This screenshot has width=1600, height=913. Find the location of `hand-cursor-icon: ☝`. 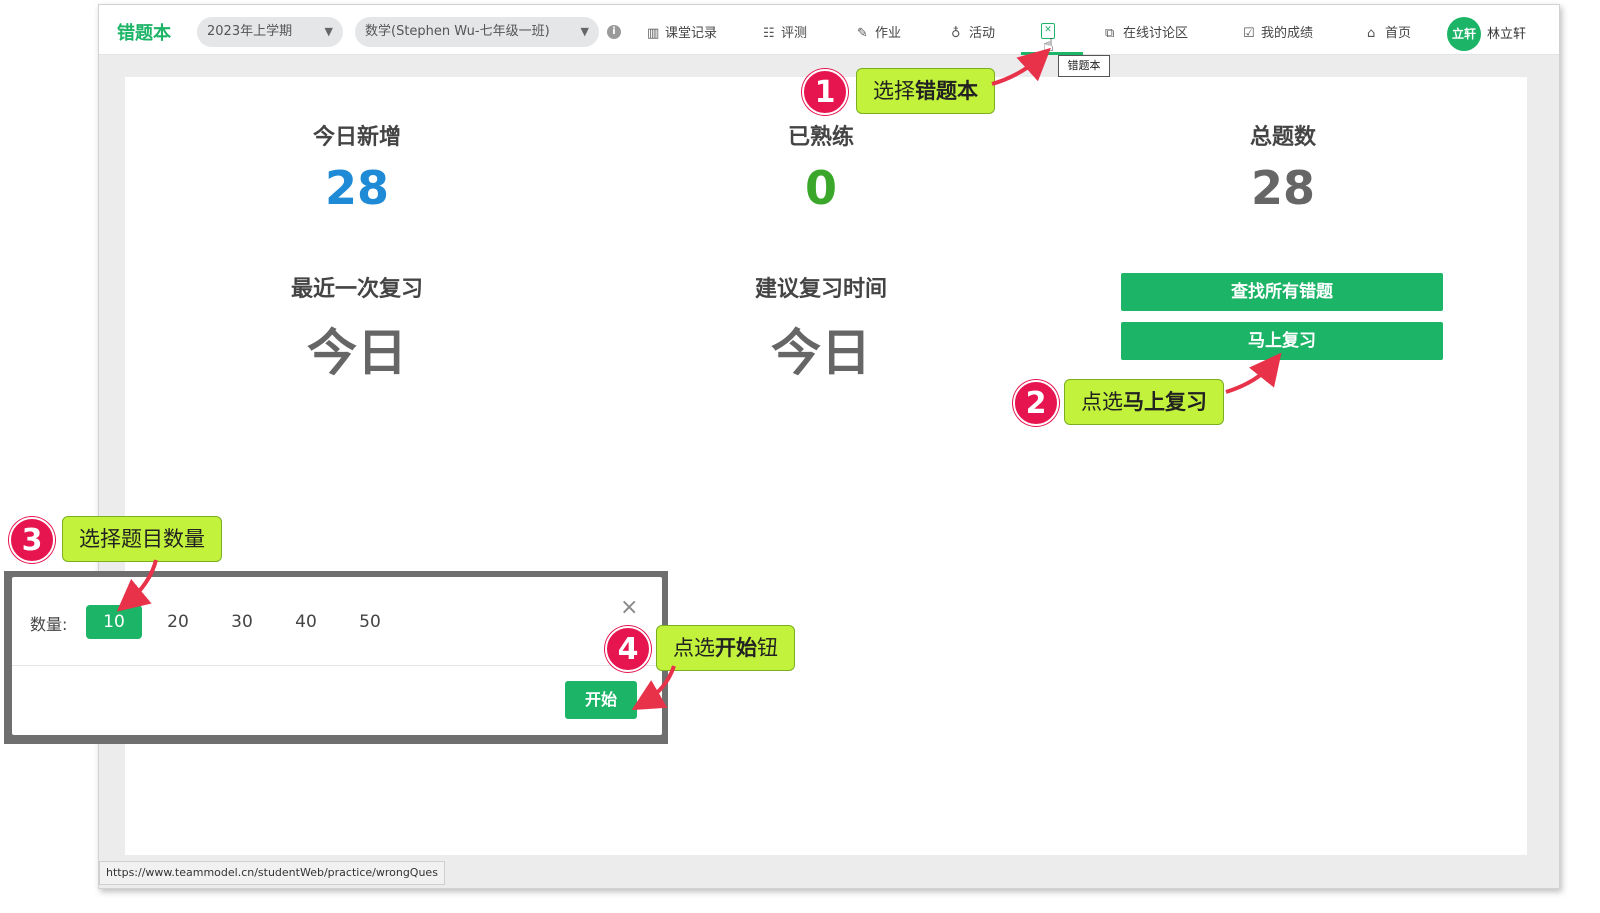

hand-cursor-icon: ☝ is located at coordinates (1048, 45).